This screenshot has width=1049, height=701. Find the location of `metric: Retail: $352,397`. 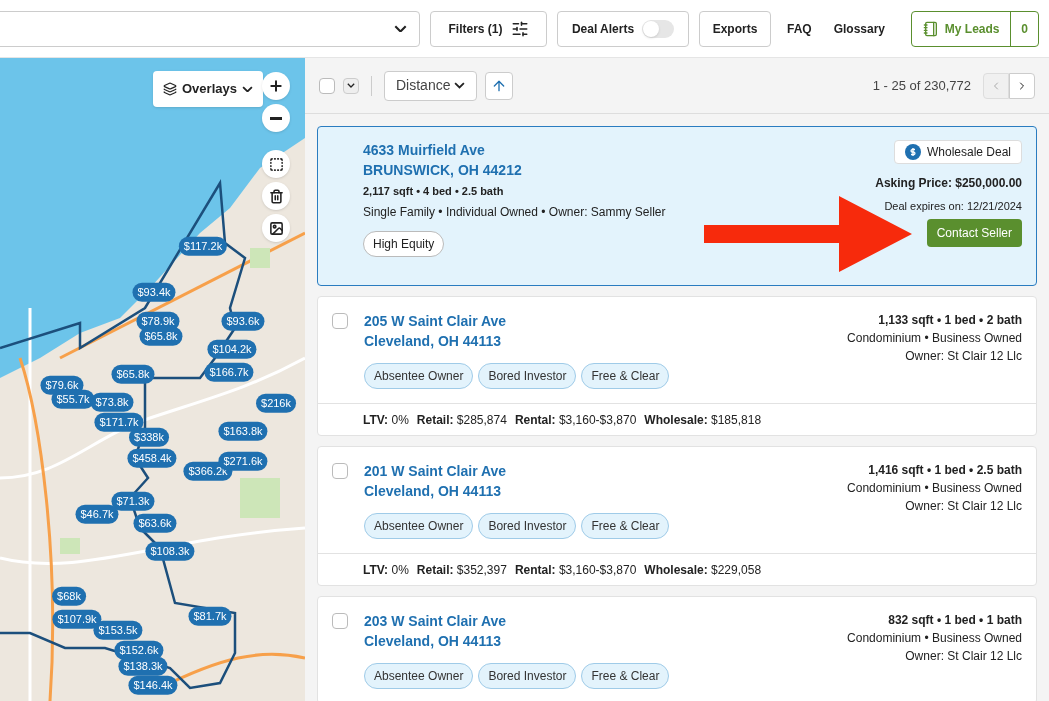

metric: Retail: $352,397 is located at coordinates (461, 570).